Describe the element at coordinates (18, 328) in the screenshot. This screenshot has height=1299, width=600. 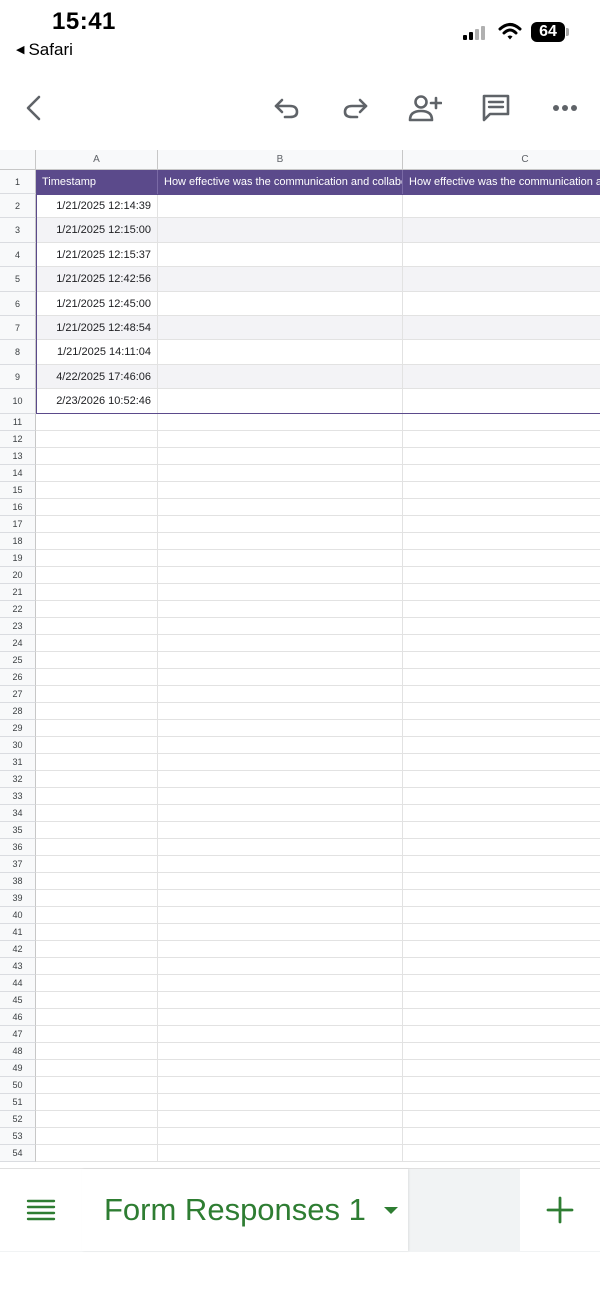
I see `row-number: 7` at that location.